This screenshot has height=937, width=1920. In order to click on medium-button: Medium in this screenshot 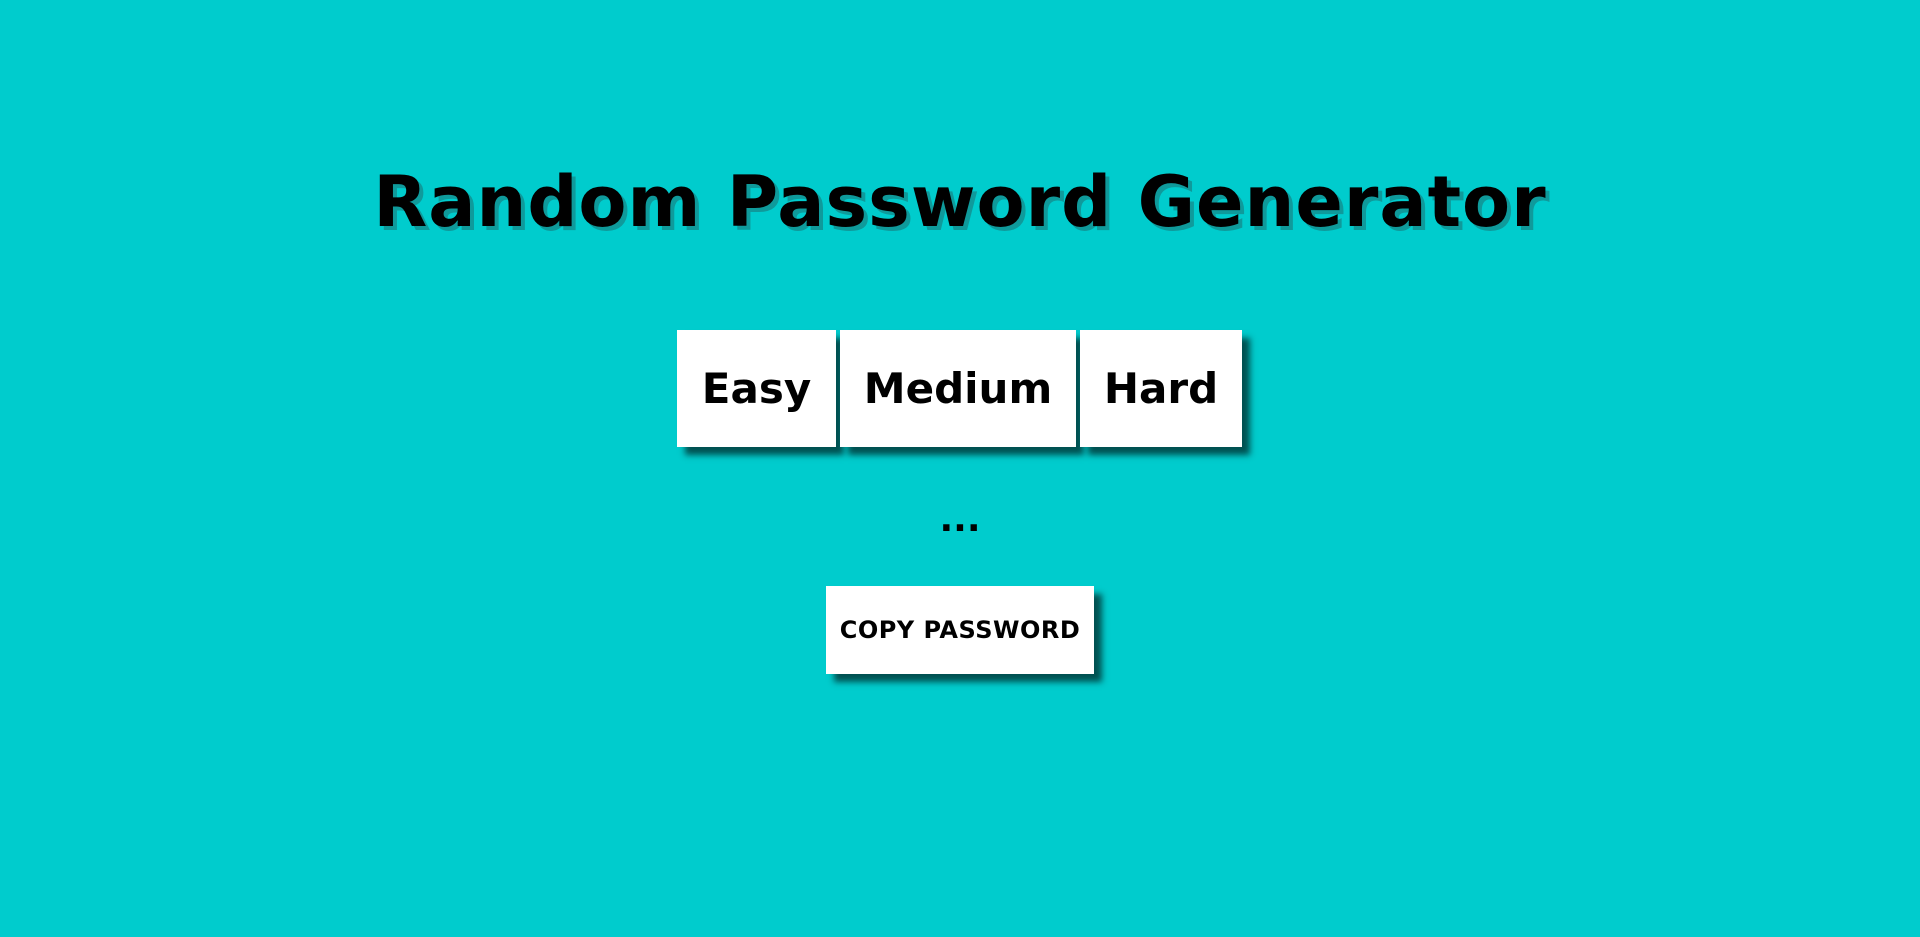, I will do `click(958, 388)`.